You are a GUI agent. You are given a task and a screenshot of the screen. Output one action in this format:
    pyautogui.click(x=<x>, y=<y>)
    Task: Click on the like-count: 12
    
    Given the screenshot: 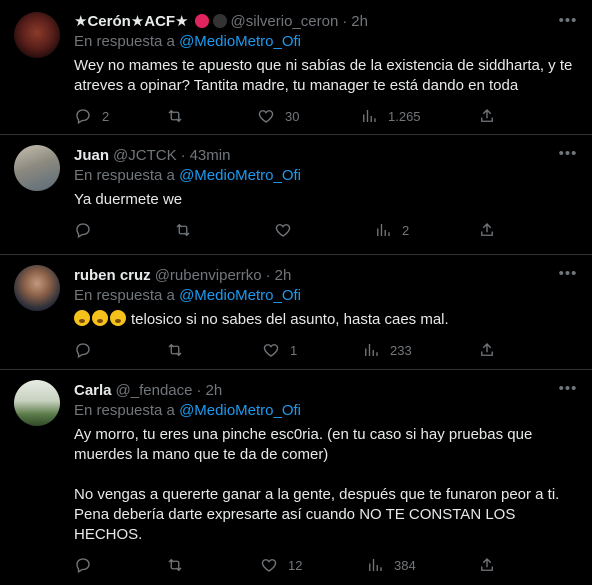 What is the action you would take?
    pyautogui.click(x=295, y=565)
    